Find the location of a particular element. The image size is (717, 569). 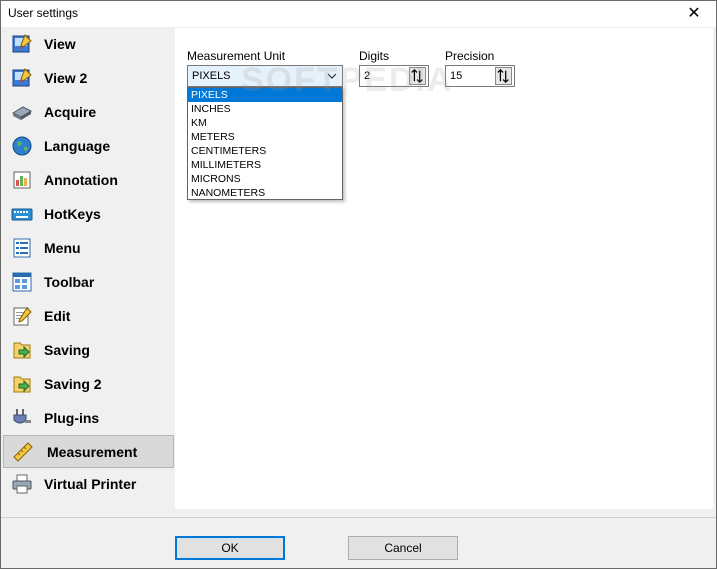

unit-option: MILLIMETERS is located at coordinates (265, 165).